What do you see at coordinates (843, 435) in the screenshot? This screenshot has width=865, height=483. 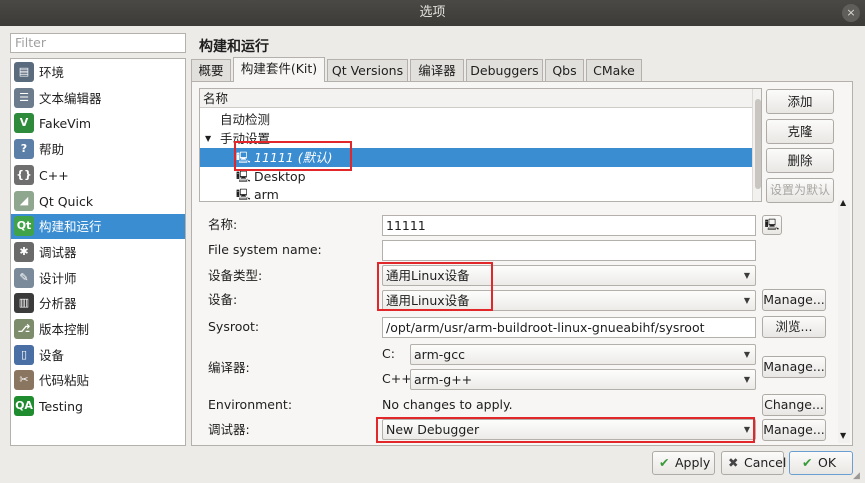 I see `scroll-down-icon: ▼` at bounding box center [843, 435].